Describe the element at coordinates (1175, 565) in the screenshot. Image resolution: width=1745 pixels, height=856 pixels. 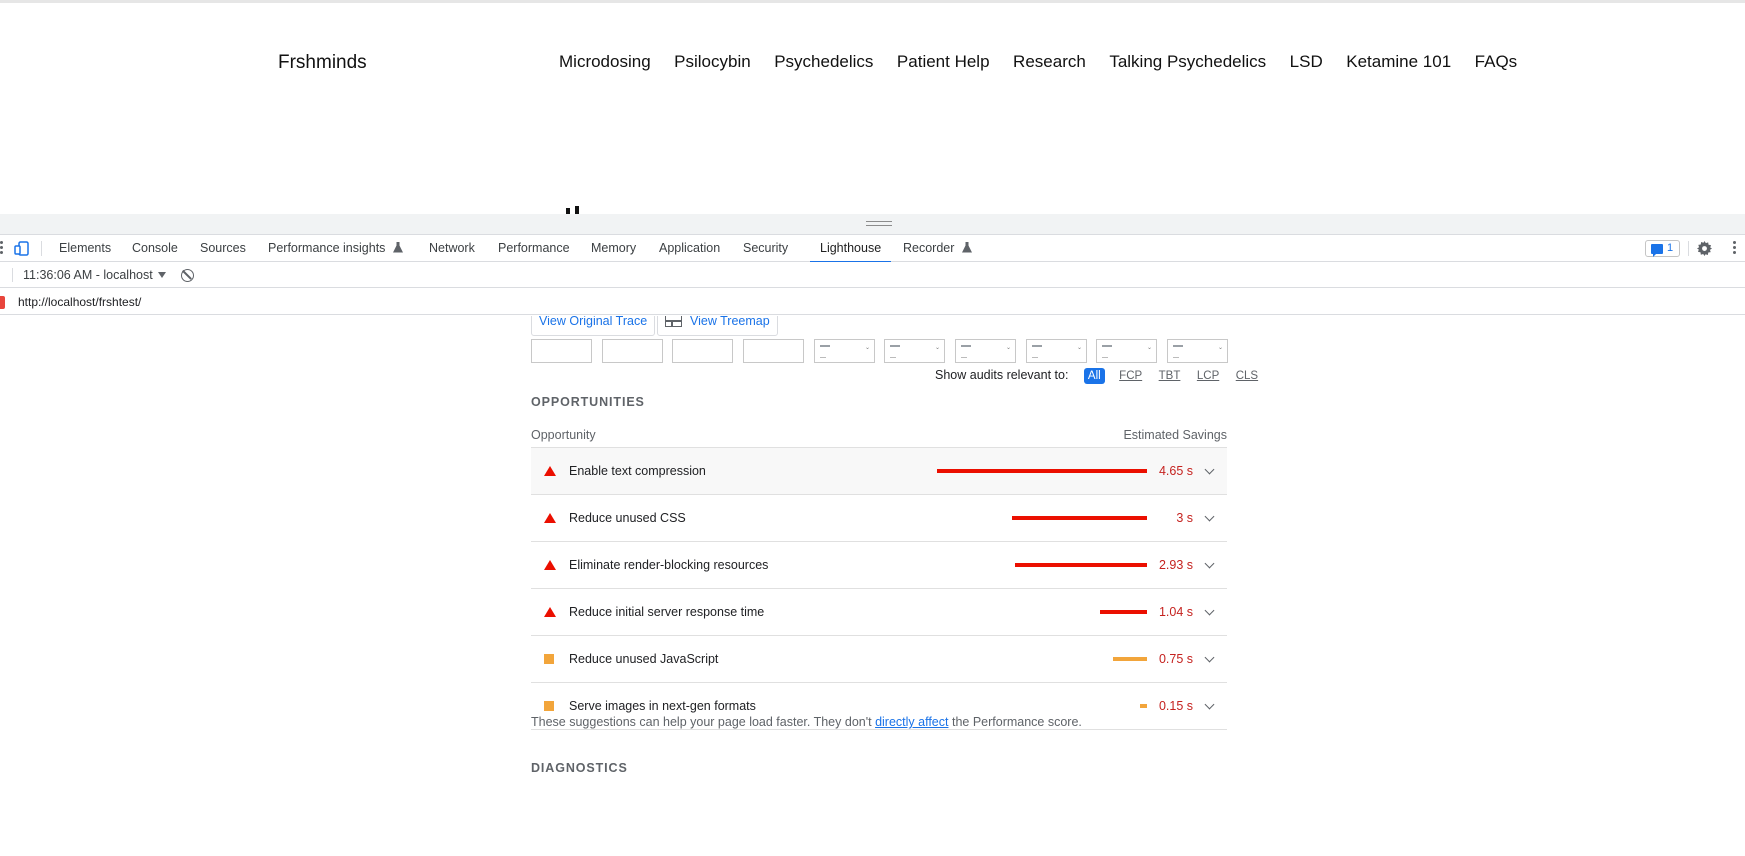
I see `savings-value: 2.93 s` at that location.